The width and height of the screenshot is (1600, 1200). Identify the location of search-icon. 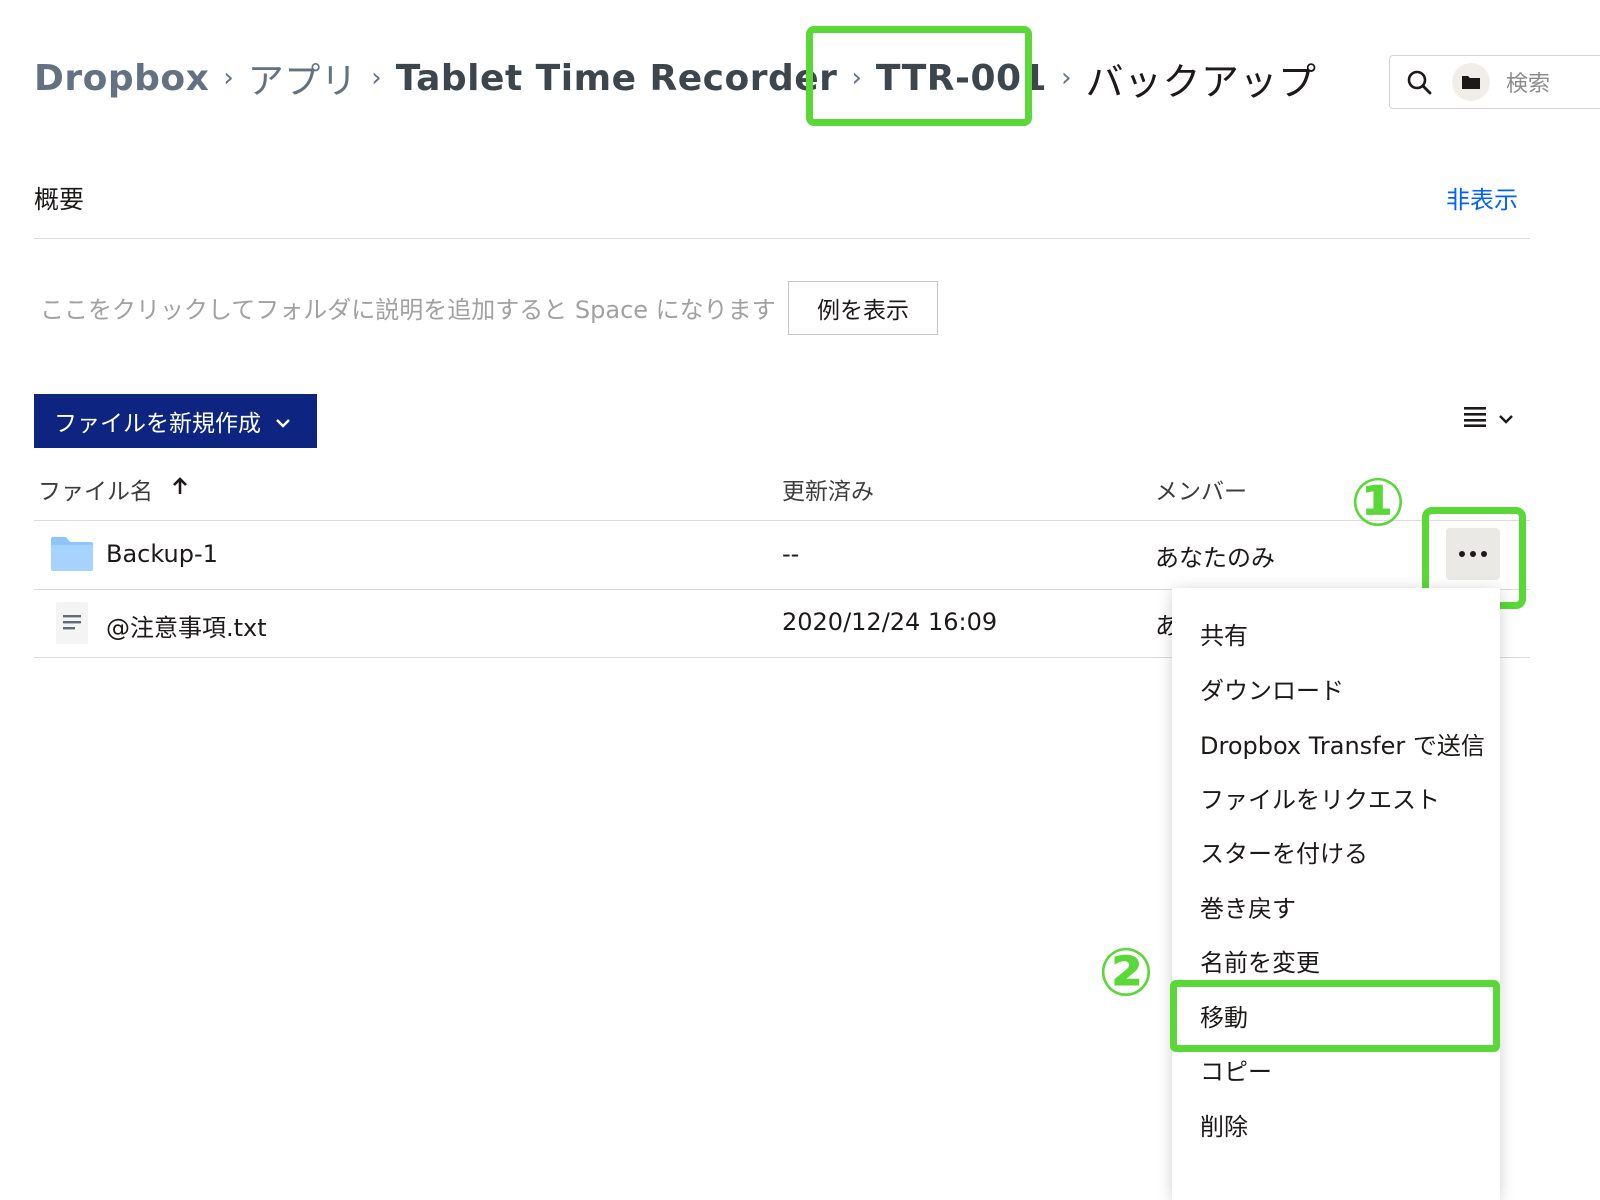
(1419, 82).